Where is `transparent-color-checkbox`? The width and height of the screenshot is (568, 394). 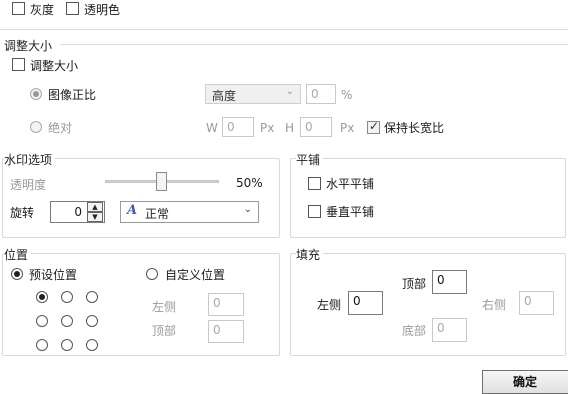 transparent-color-checkbox is located at coordinates (72, 8).